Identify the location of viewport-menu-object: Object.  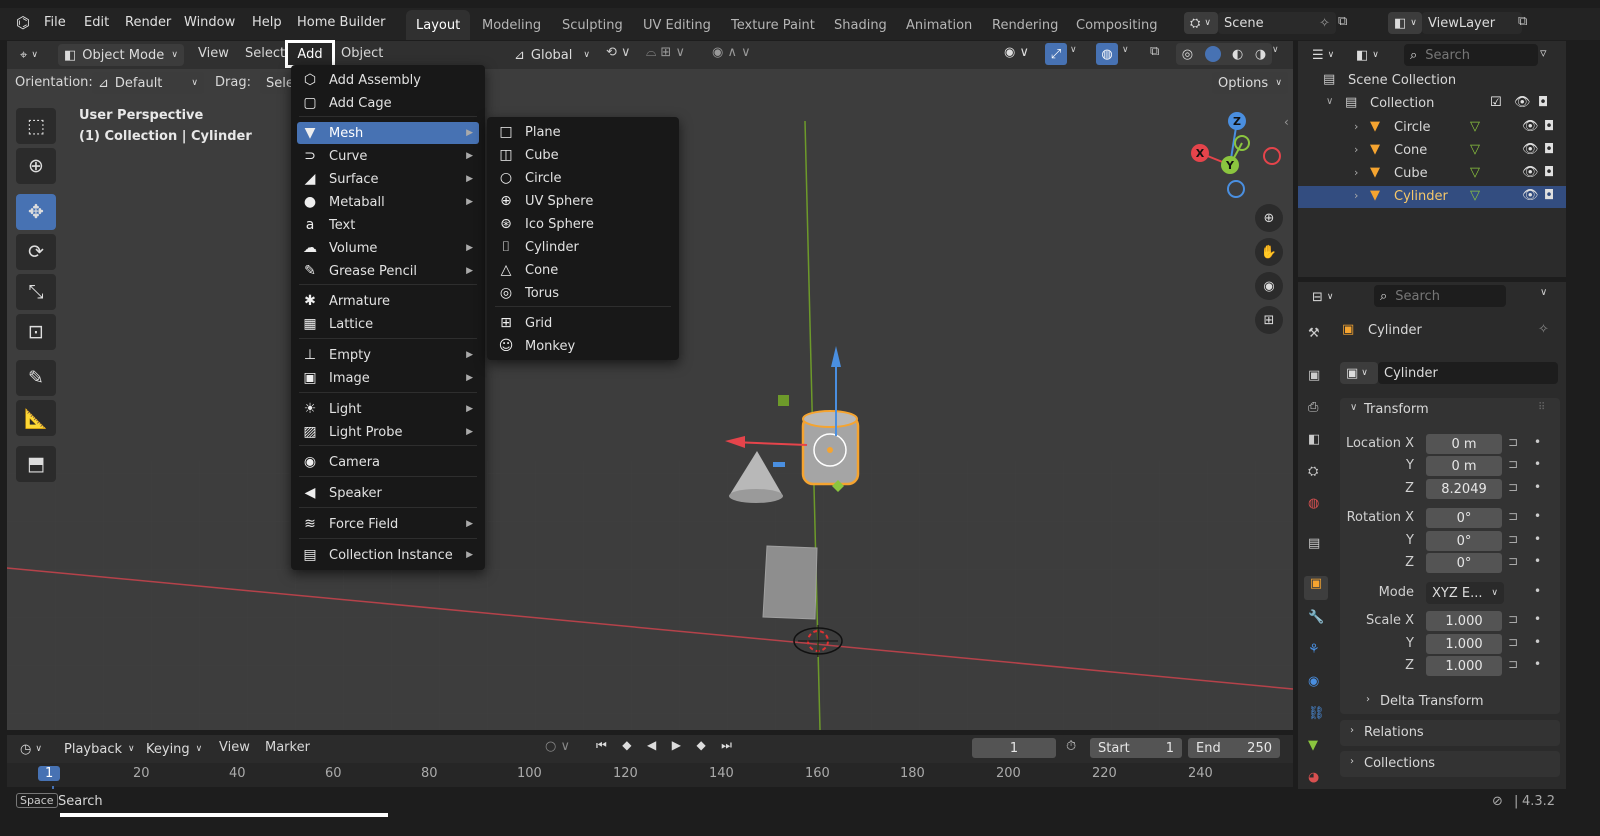
(362, 53).